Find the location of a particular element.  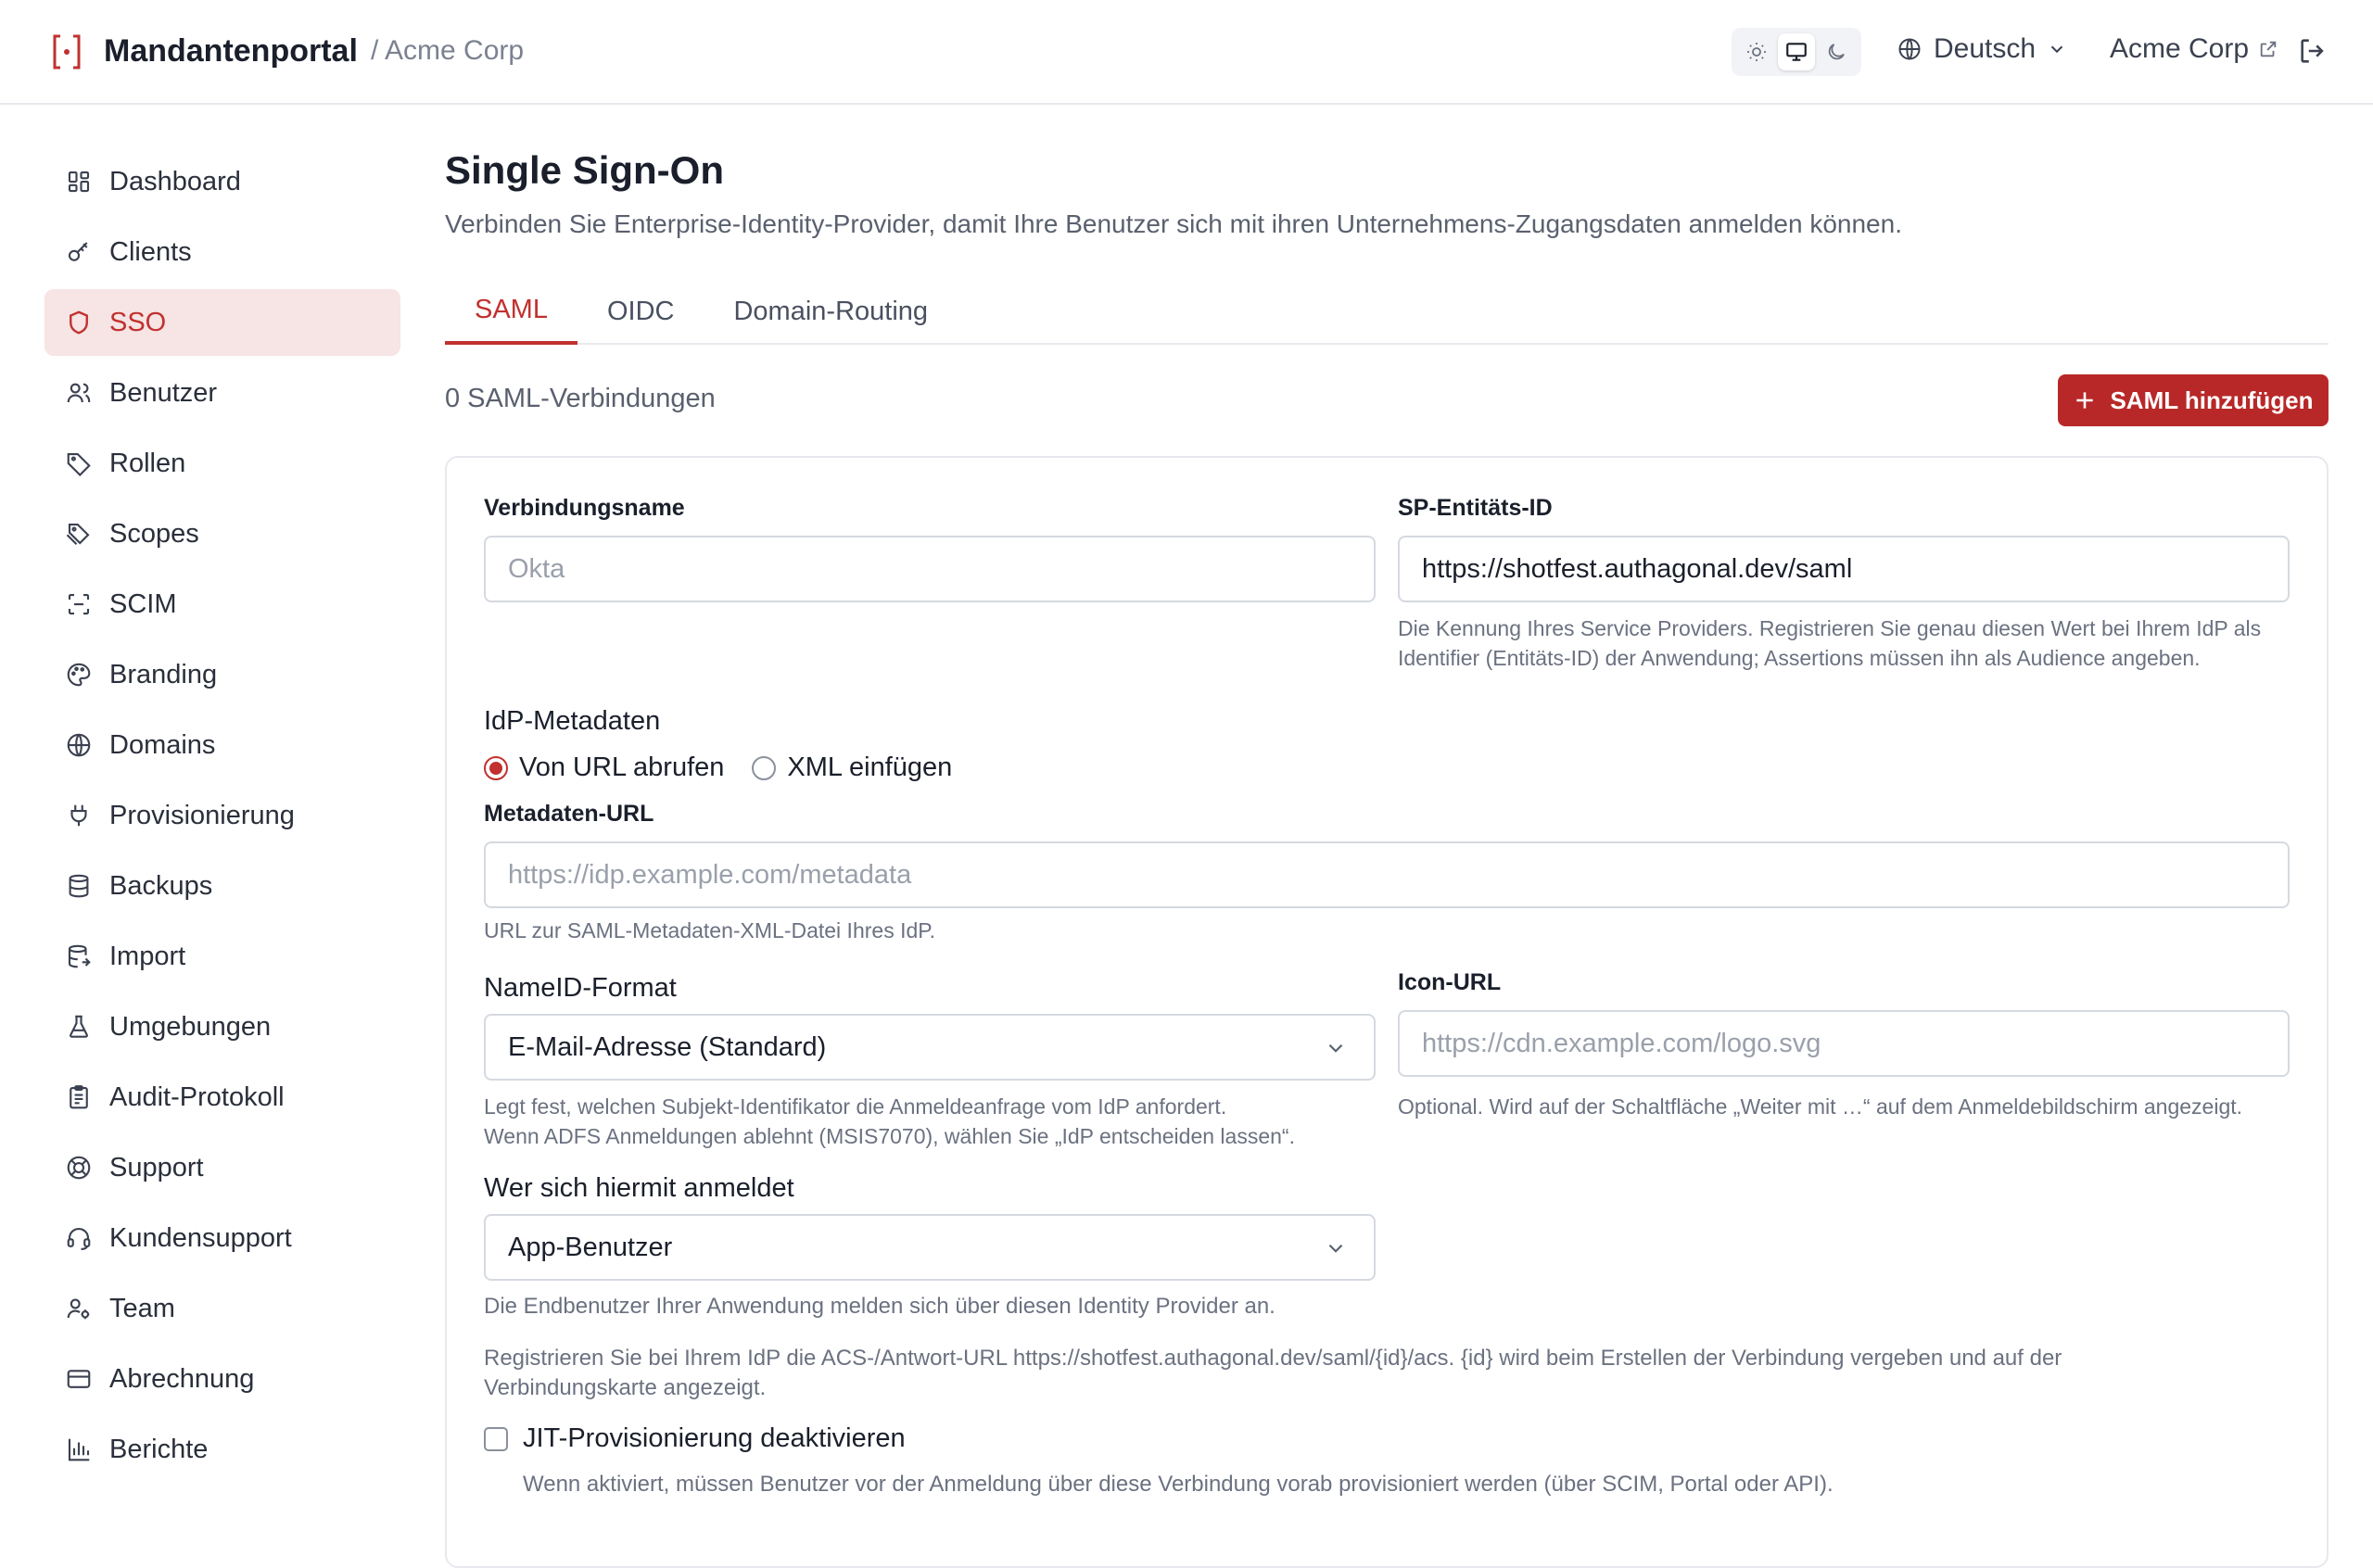

dashboard-icon is located at coordinates (79, 182).